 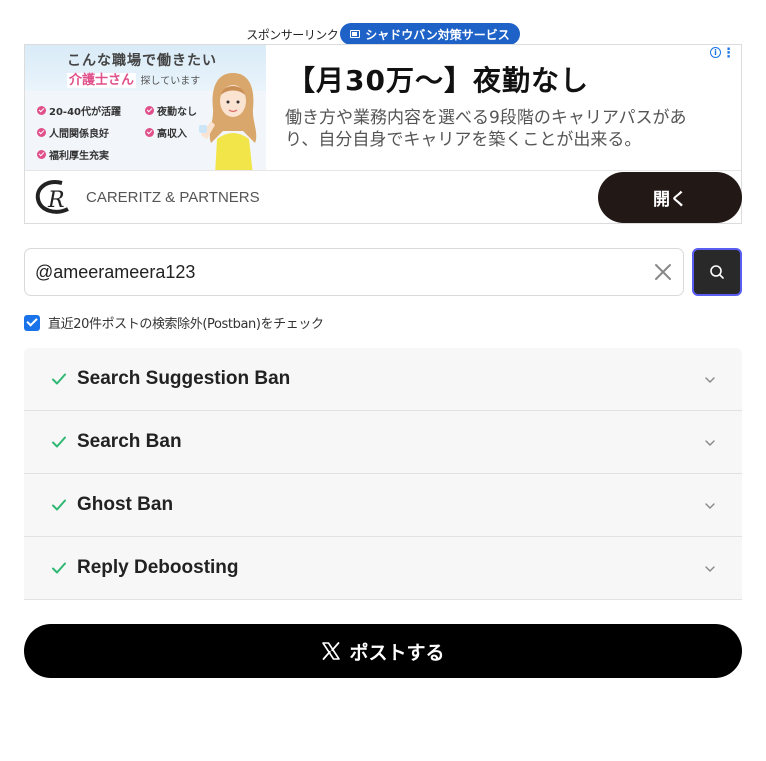 I want to click on ad-feature: 人間関係良好, so click(x=73, y=132).